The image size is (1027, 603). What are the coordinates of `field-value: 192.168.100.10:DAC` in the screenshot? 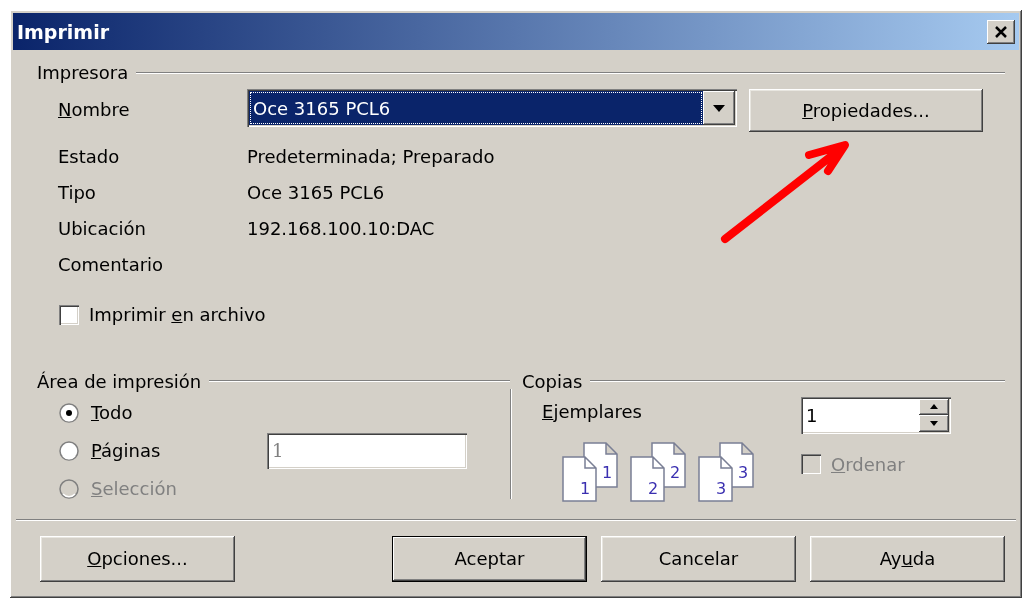 It's located at (341, 228).